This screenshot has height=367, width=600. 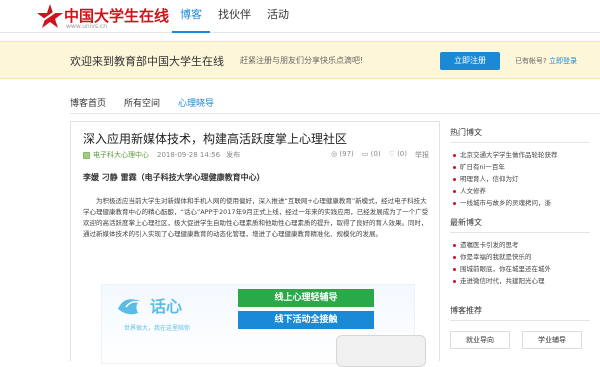 I want to click on recommend-buttons: 就业导向 学业辅导, so click(x=520, y=340).